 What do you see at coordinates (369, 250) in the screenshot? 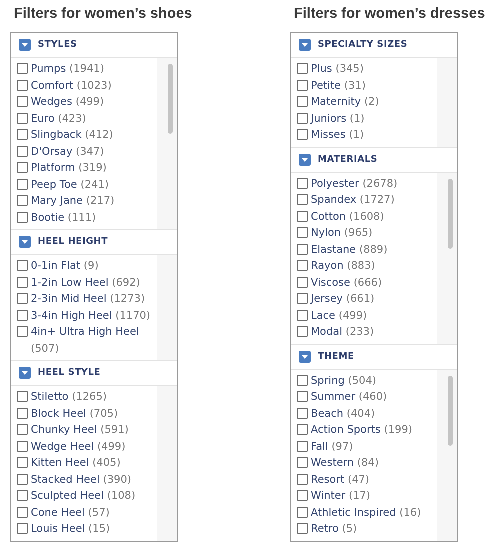
I see `filter-option: Elastane (889)` at bounding box center [369, 250].